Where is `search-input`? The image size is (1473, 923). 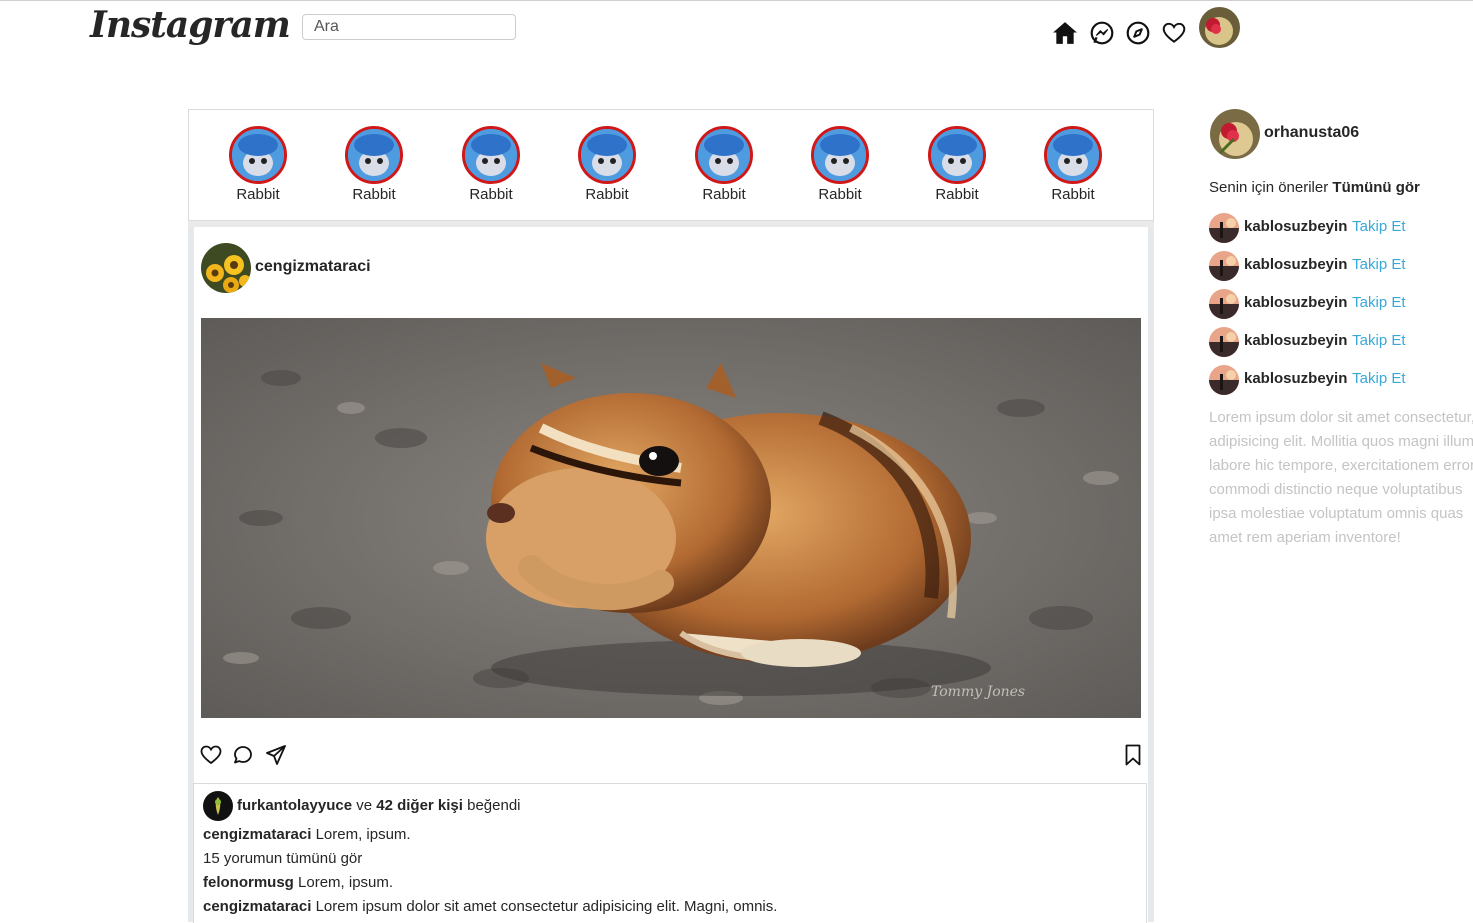 search-input is located at coordinates (409, 27).